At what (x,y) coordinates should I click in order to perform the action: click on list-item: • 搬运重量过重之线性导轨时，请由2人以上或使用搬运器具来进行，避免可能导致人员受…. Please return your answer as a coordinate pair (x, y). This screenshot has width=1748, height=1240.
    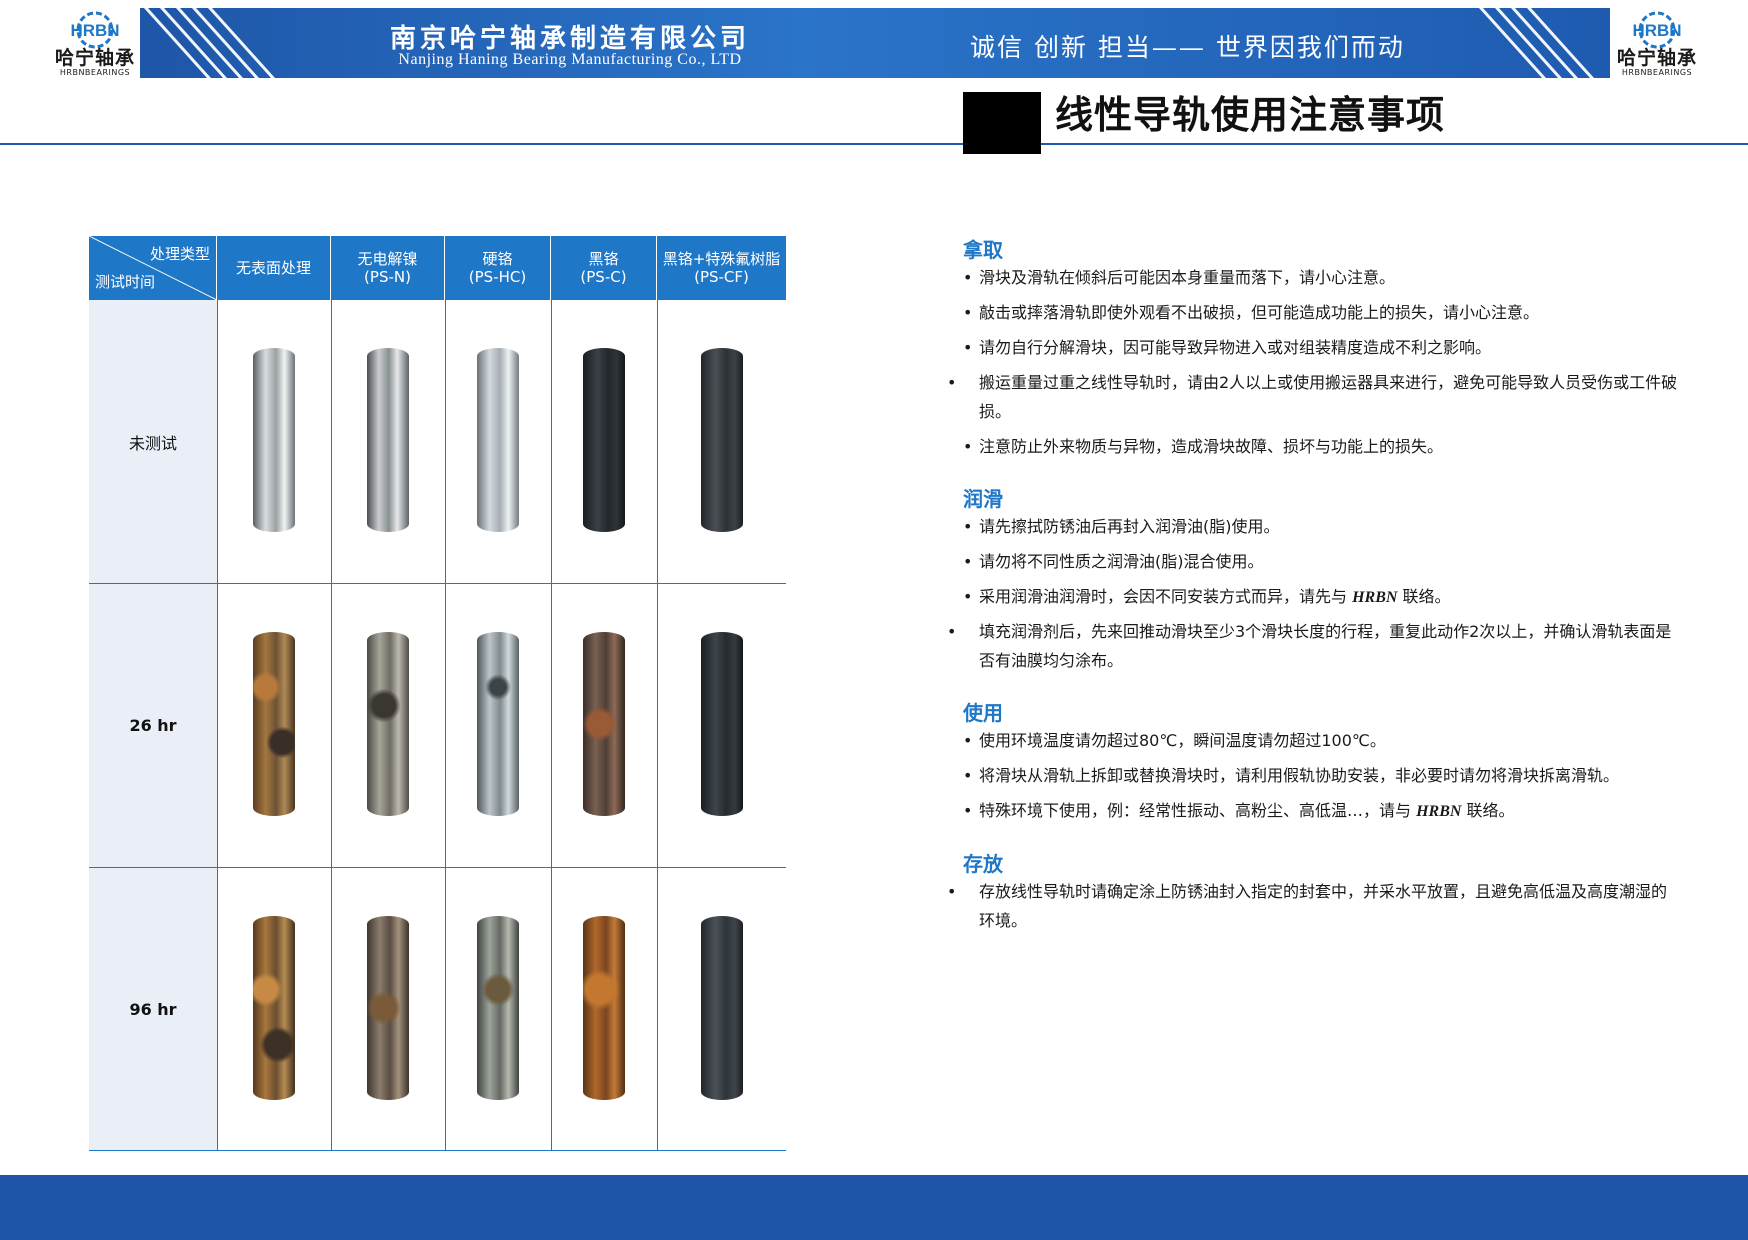
    Looking at the image, I should click on (1312, 397).